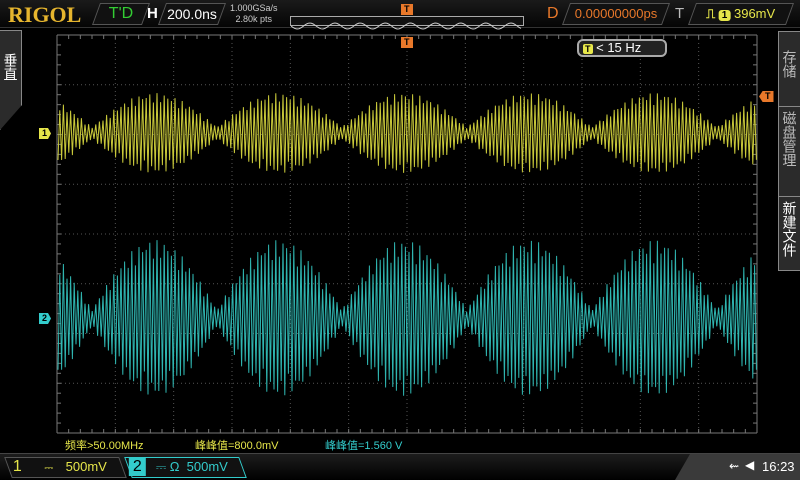 This screenshot has height=480, width=800. I want to click on clock: 16:23, so click(778, 466).